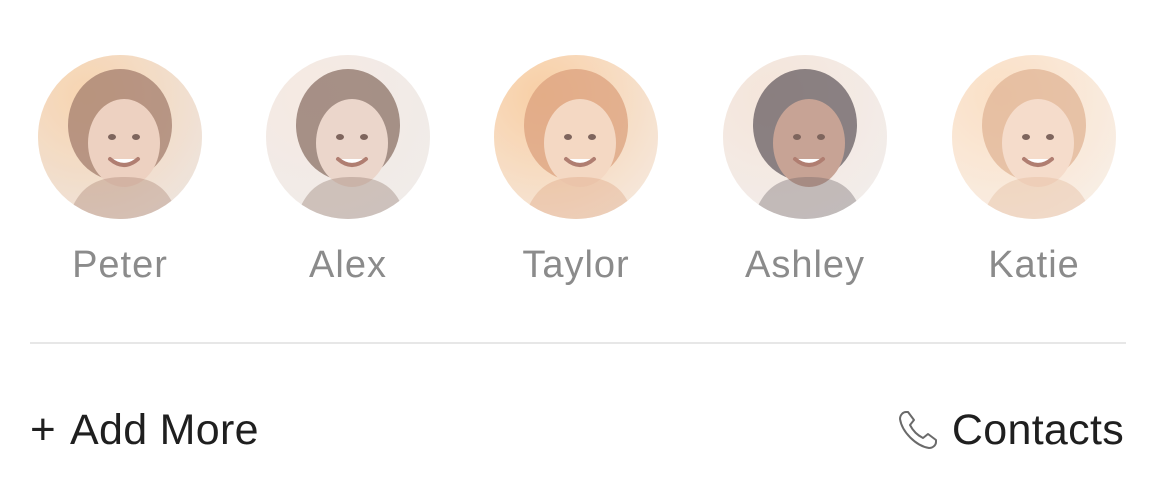 The width and height of the screenshot is (1156, 504). I want to click on divider, so click(578, 343).